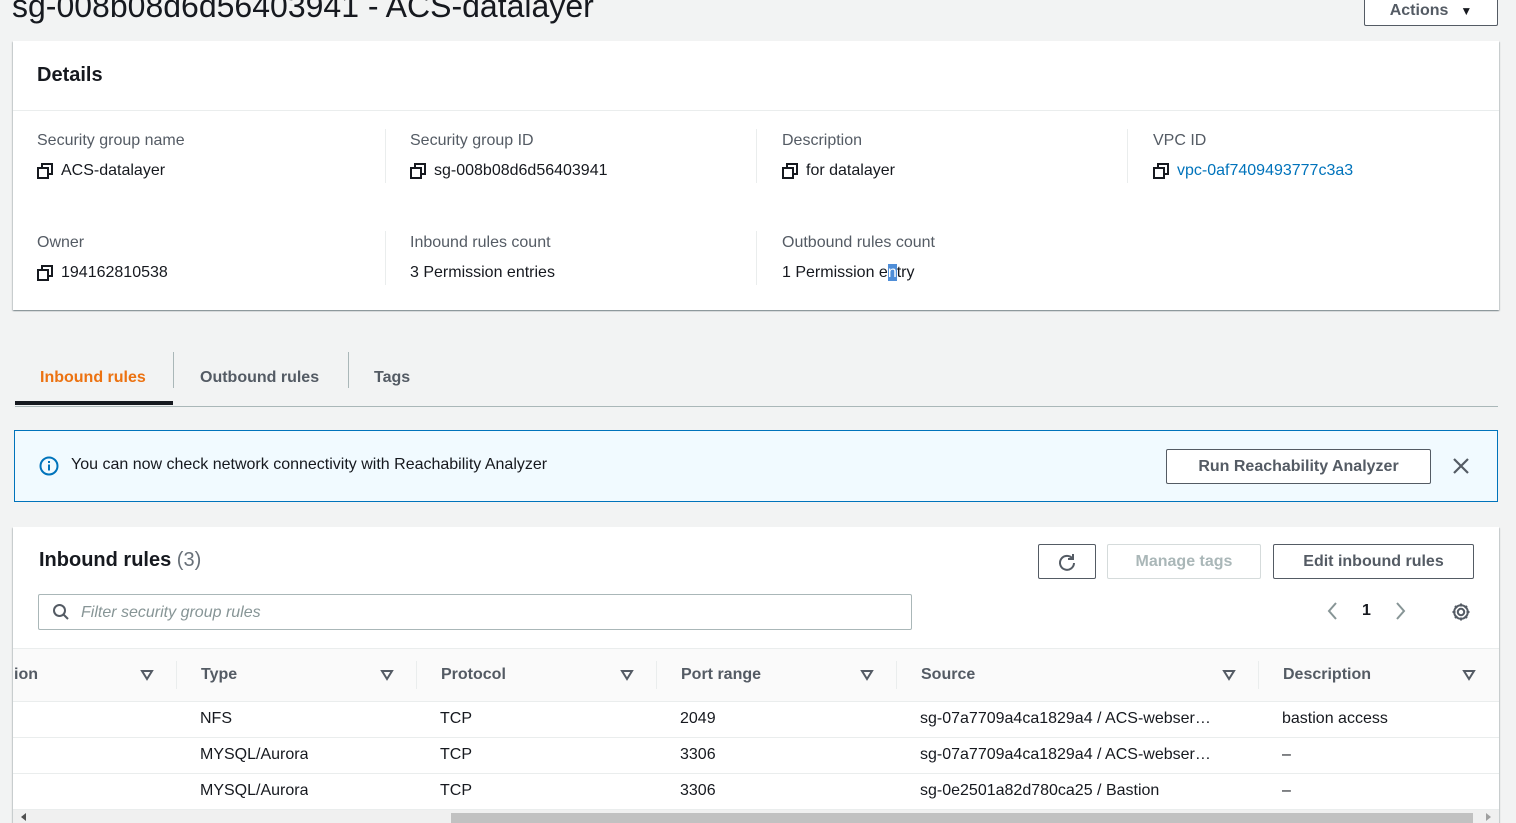  What do you see at coordinates (721, 675) in the screenshot?
I see `column-header-port-range: Port range` at bounding box center [721, 675].